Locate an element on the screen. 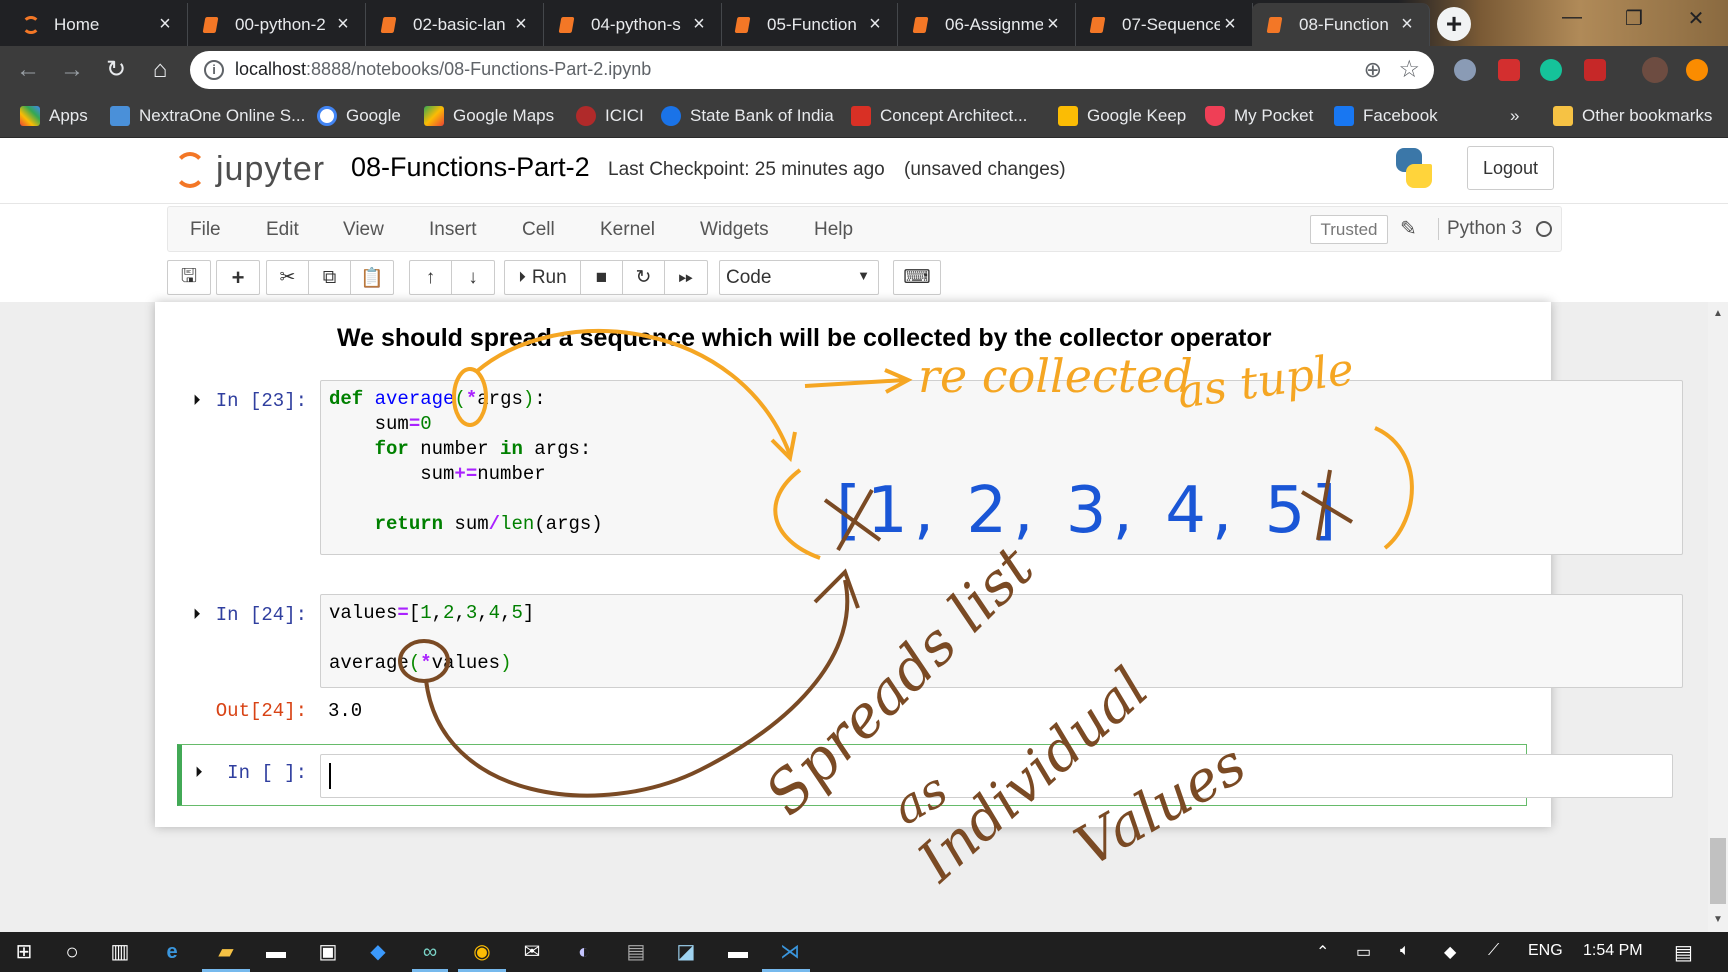  site-info-icon: i is located at coordinates (214, 70).